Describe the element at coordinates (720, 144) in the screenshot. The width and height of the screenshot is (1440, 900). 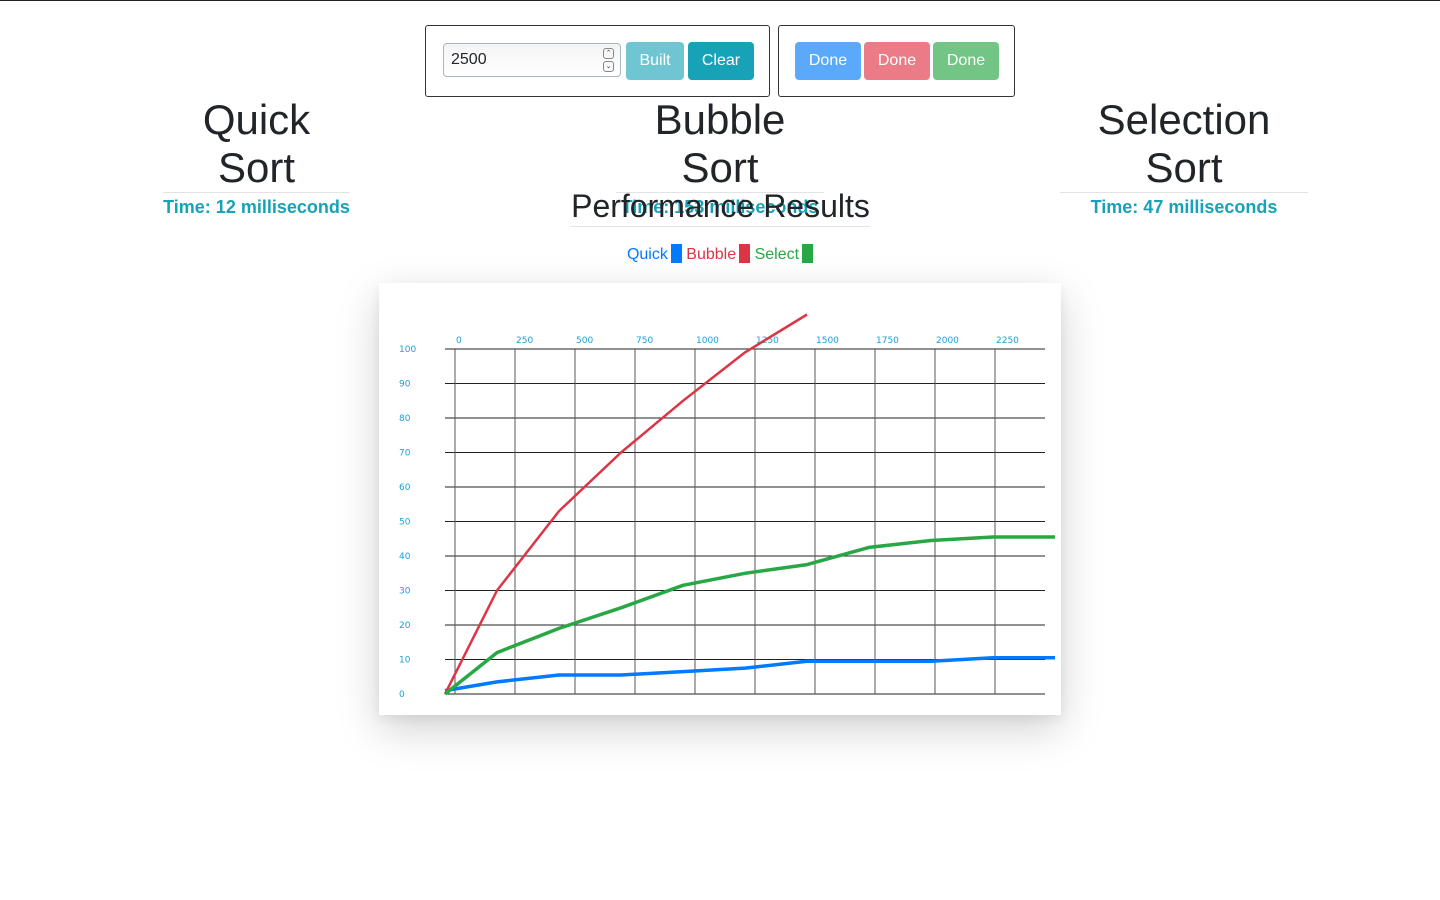
I see `bubble-sort-title: Bubble Sort` at that location.